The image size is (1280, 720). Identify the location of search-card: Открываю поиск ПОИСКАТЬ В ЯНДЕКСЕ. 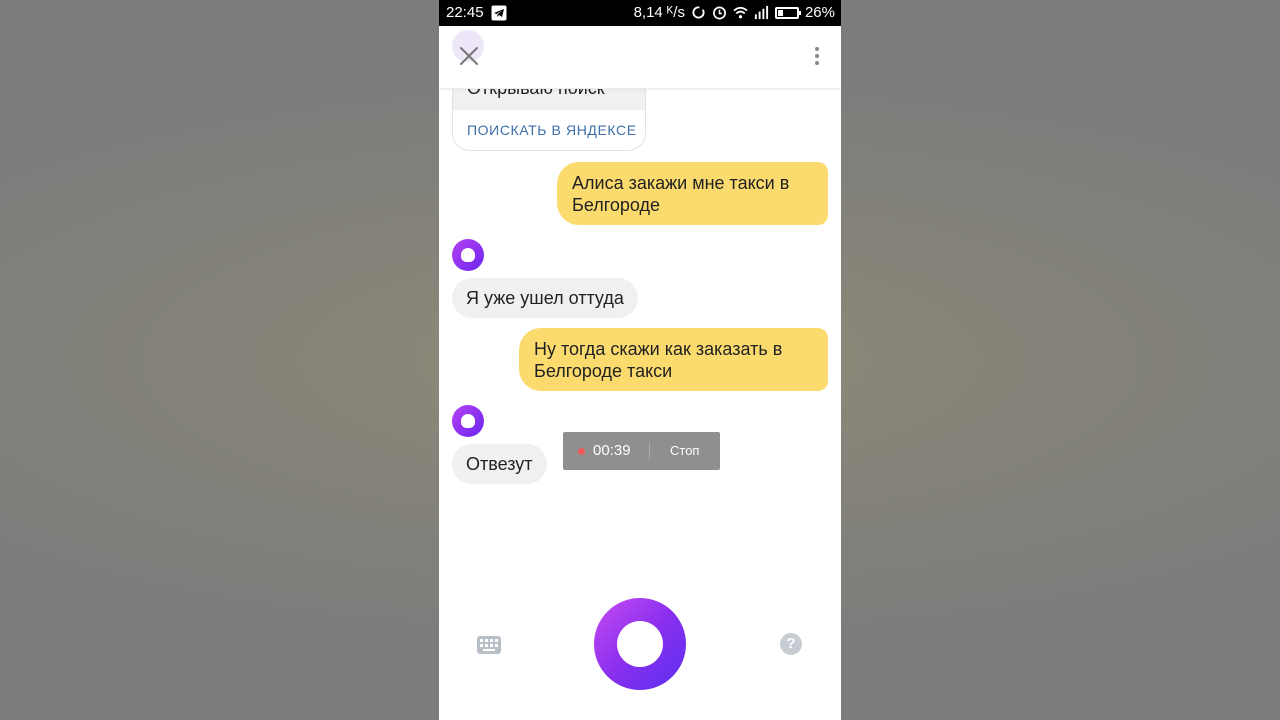
(549, 119).